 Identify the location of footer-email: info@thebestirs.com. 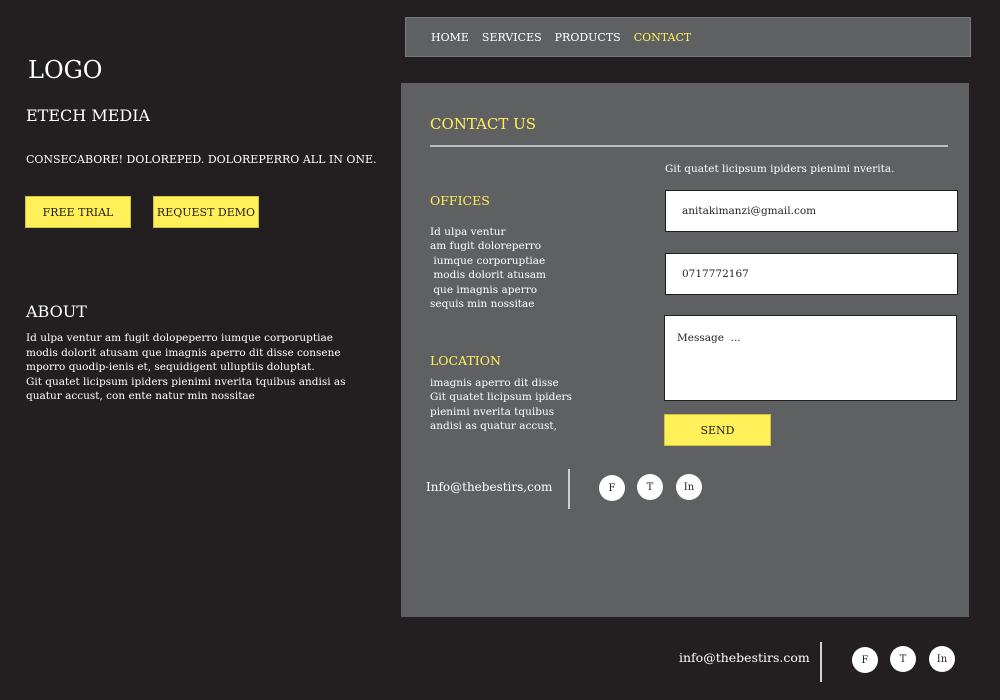
(744, 657).